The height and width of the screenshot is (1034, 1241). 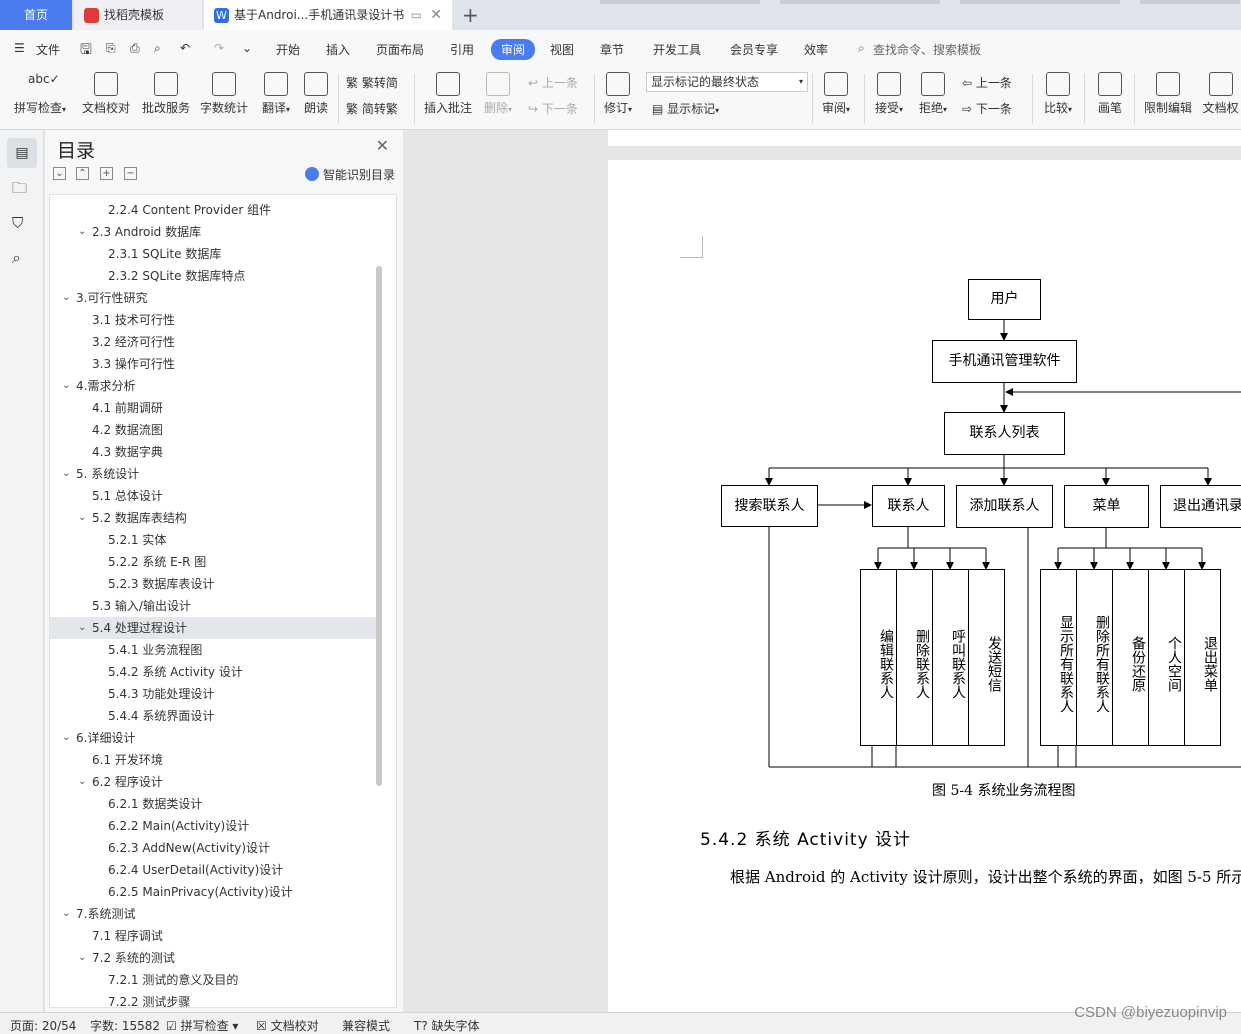 I want to click on page-indicator: 页面: 20/54, so click(x=43, y=1025).